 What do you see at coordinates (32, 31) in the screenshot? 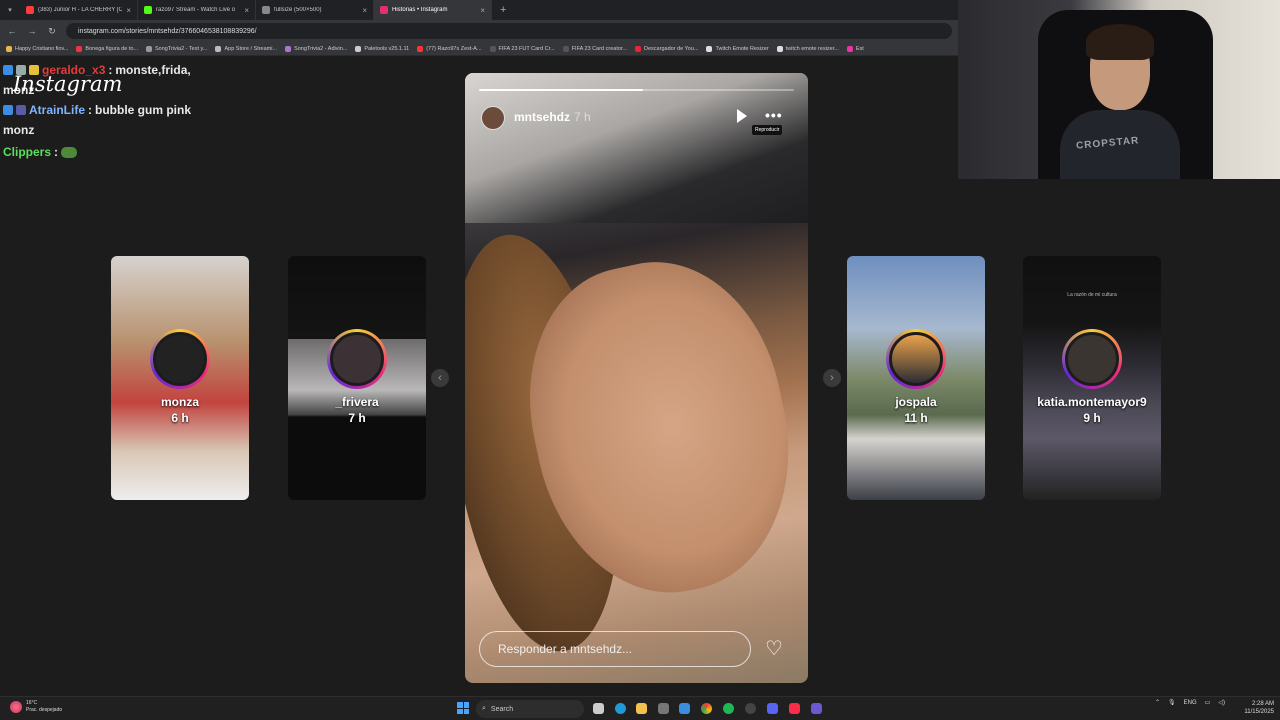
I see `forward-icon: →` at bounding box center [32, 31].